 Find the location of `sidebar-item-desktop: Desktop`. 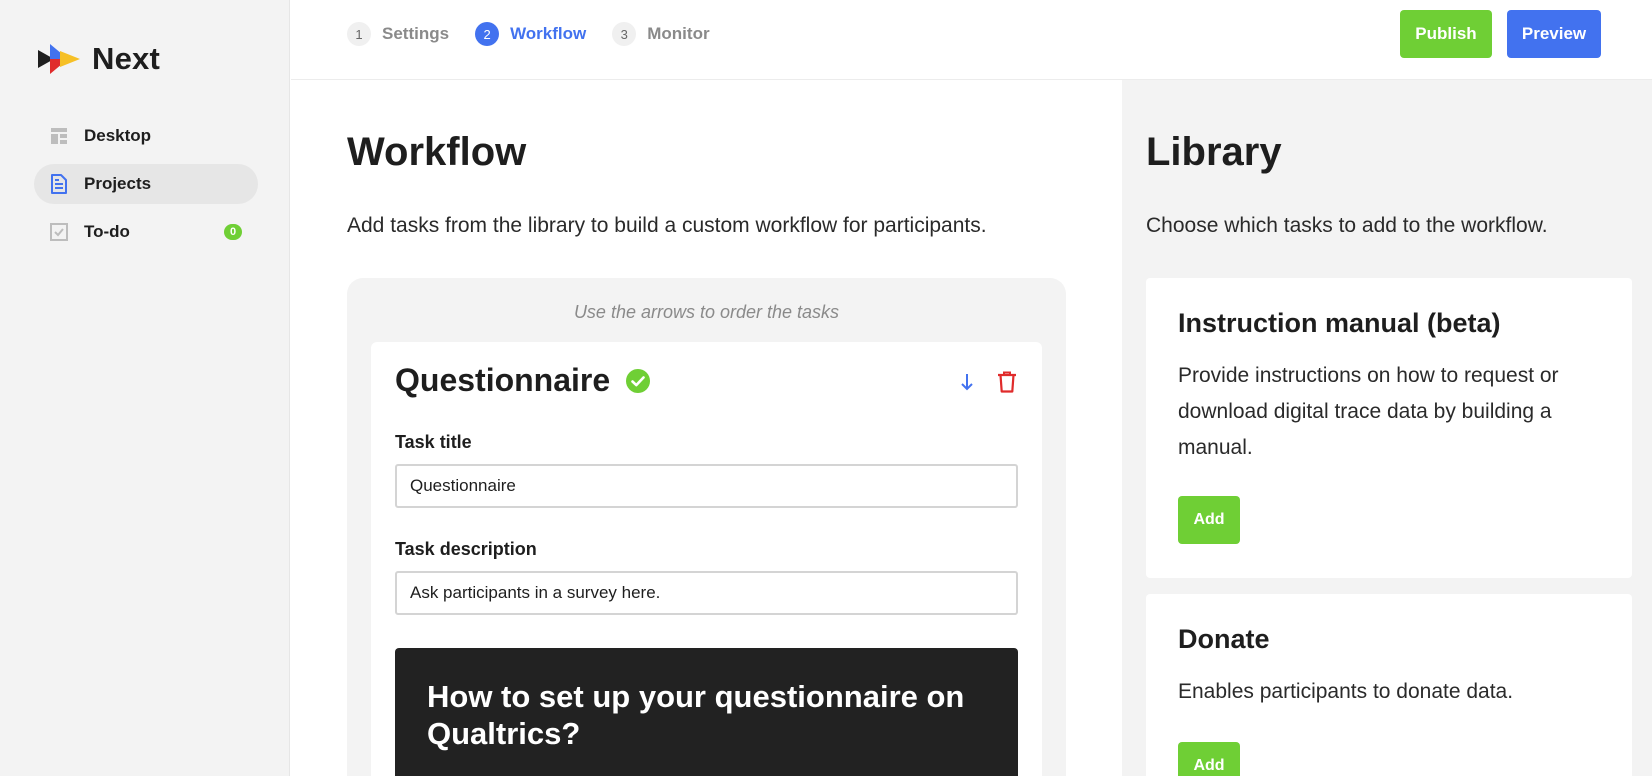

sidebar-item-desktop: Desktop is located at coordinates (146, 136).